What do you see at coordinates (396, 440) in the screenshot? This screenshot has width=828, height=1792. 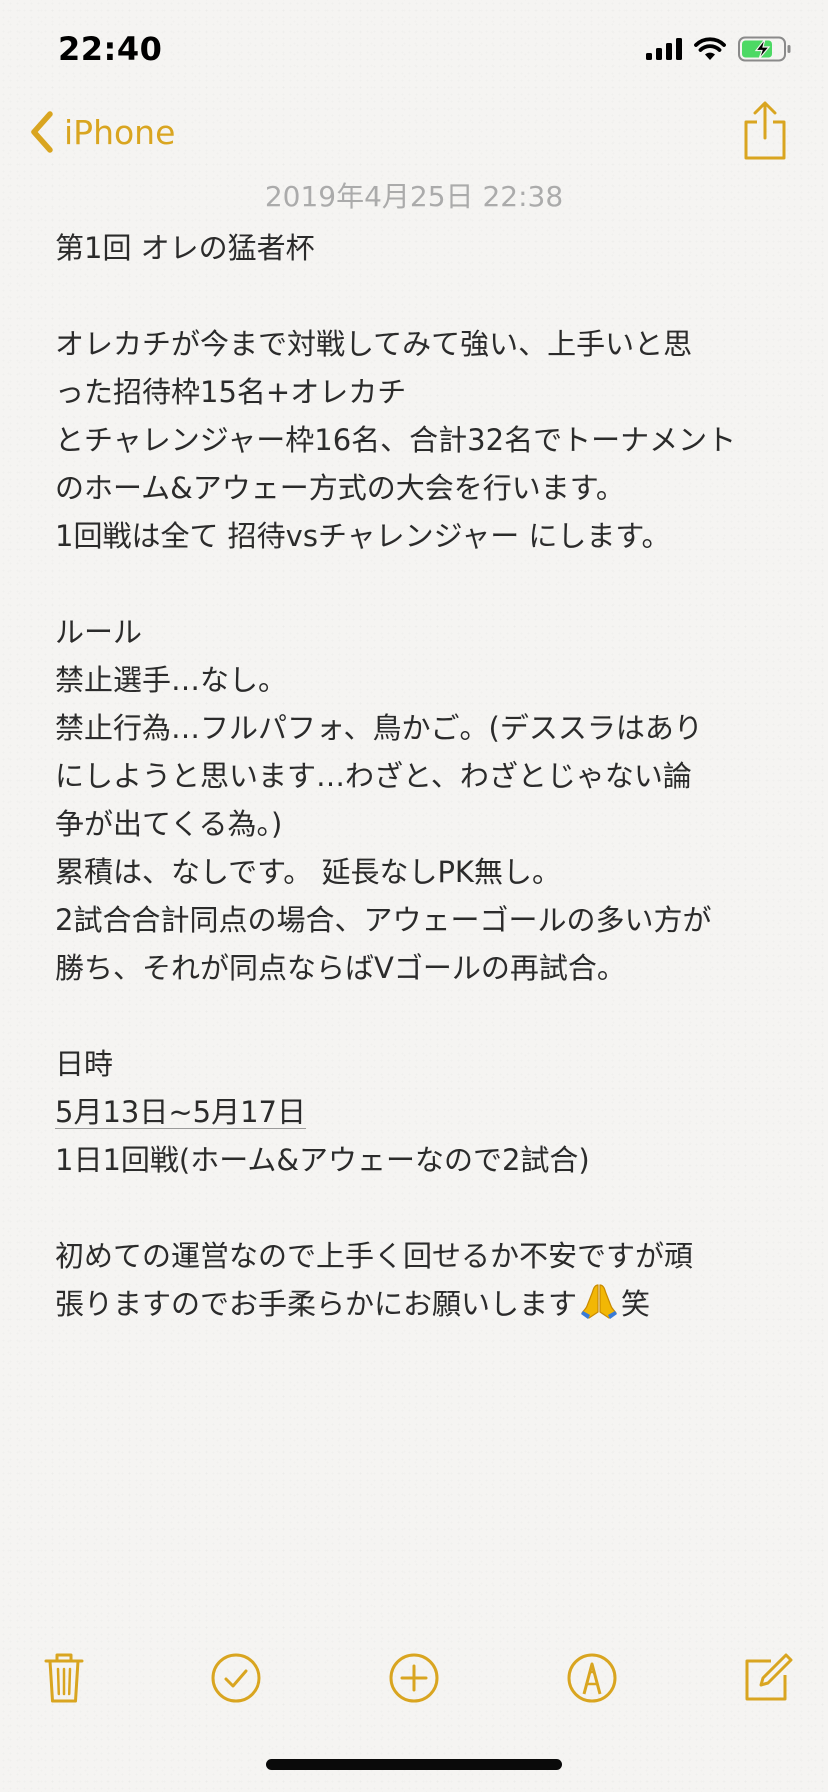 I see `note-line: とチャレンジャー枠16名、合計32名でトーナメント` at bounding box center [396, 440].